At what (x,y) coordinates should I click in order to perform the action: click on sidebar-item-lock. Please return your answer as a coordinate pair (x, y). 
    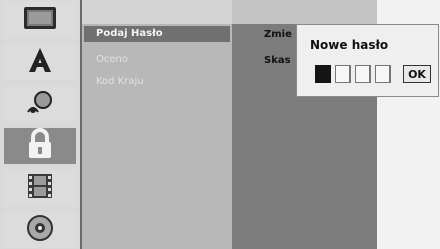
    Looking at the image, I should click on (40, 146).